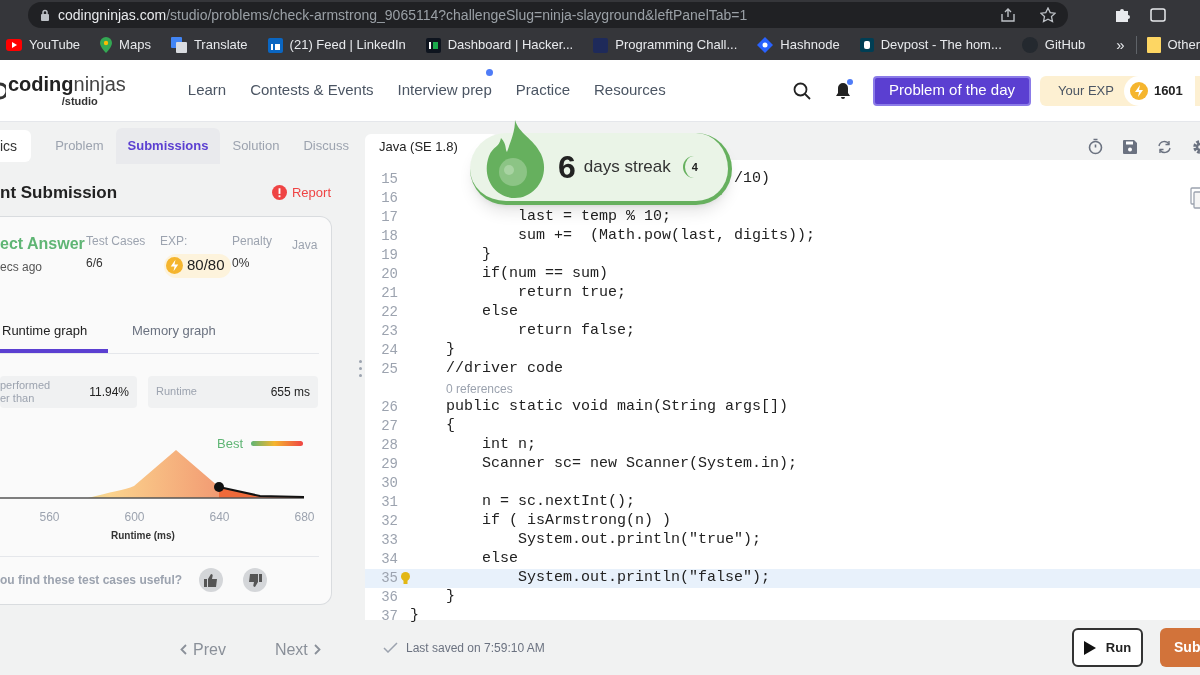 The image size is (1200, 675). Describe the element at coordinates (389, 464) in the screenshot. I see `line-number: 29` at that location.